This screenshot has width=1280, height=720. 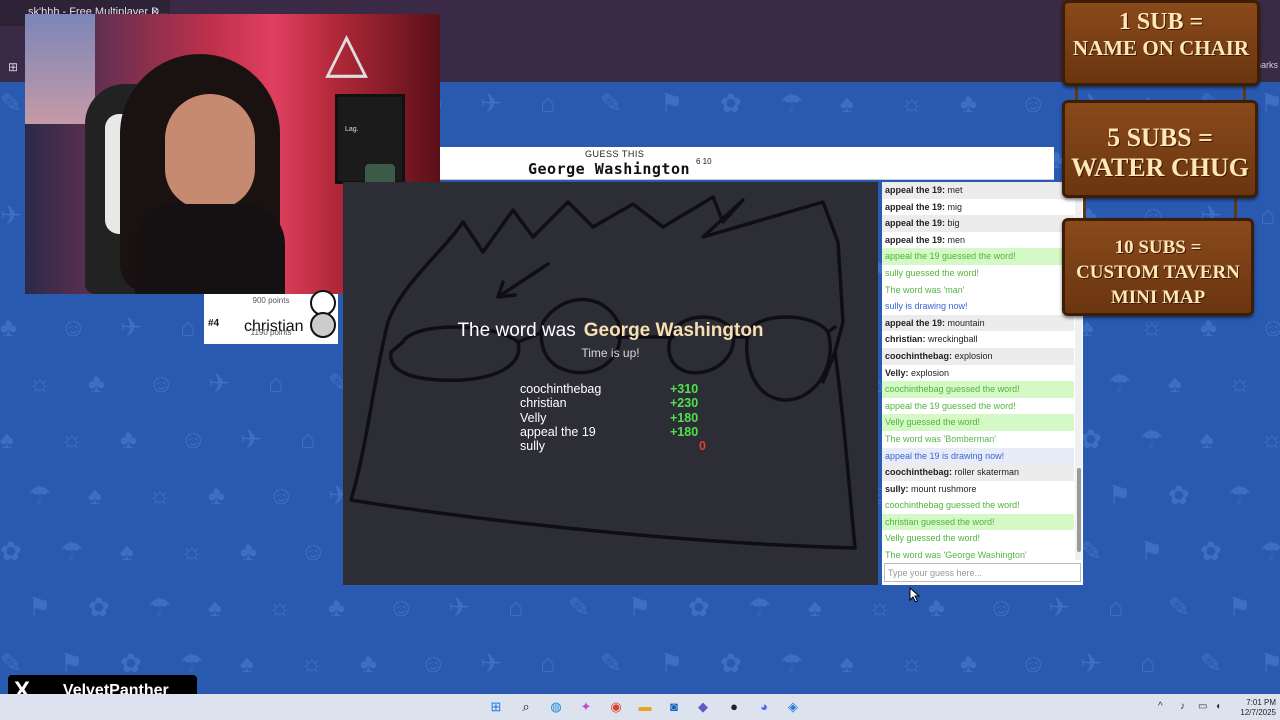 What do you see at coordinates (1256, 708) in the screenshot?
I see `system-clock: 7:01 PM 12/7/2025` at bounding box center [1256, 708].